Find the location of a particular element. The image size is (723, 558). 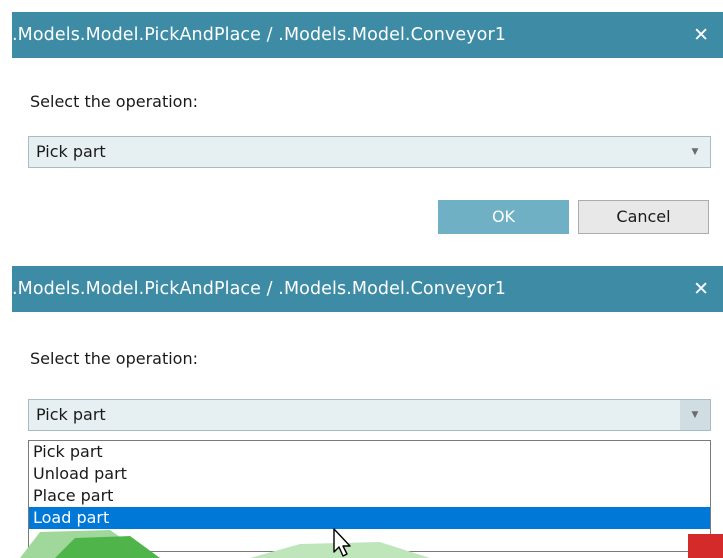

ok-button: OK is located at coordinates (503, 217).